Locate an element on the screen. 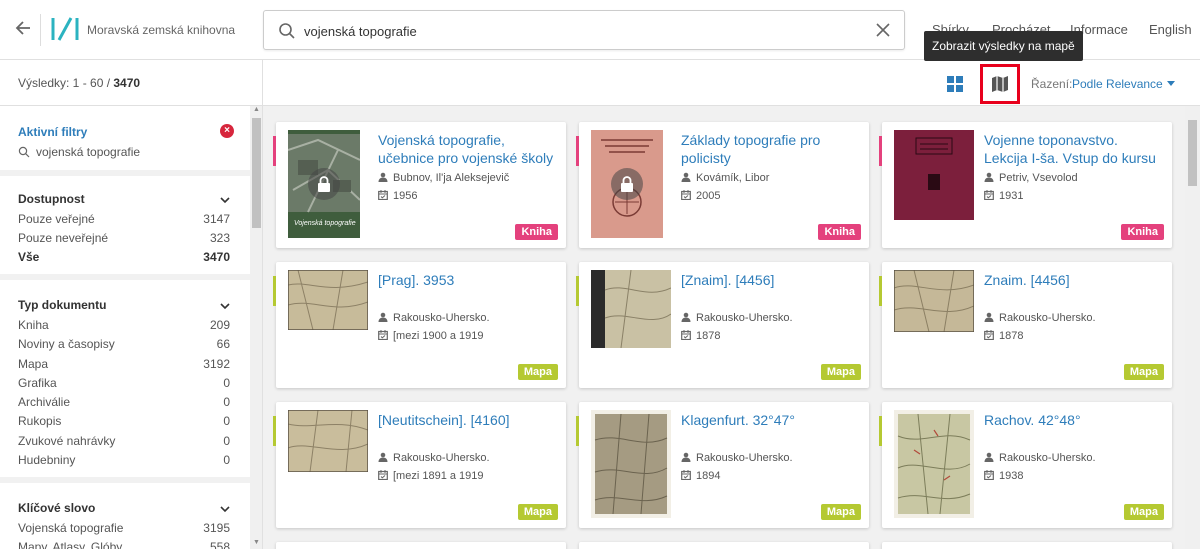 The width and height of the screenshot is (1200, 549). active-filter-query: vojenská topografie is located at coordinates (88, 152).